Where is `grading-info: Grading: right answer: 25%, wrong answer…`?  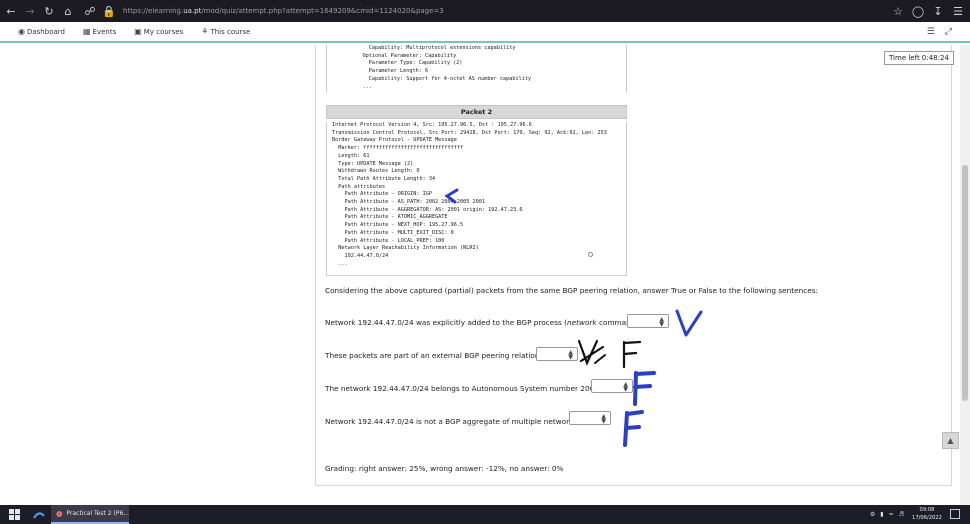
grading-info: Grading: right answer: 25%, wrong answer… is located at coordinates (444, 468).